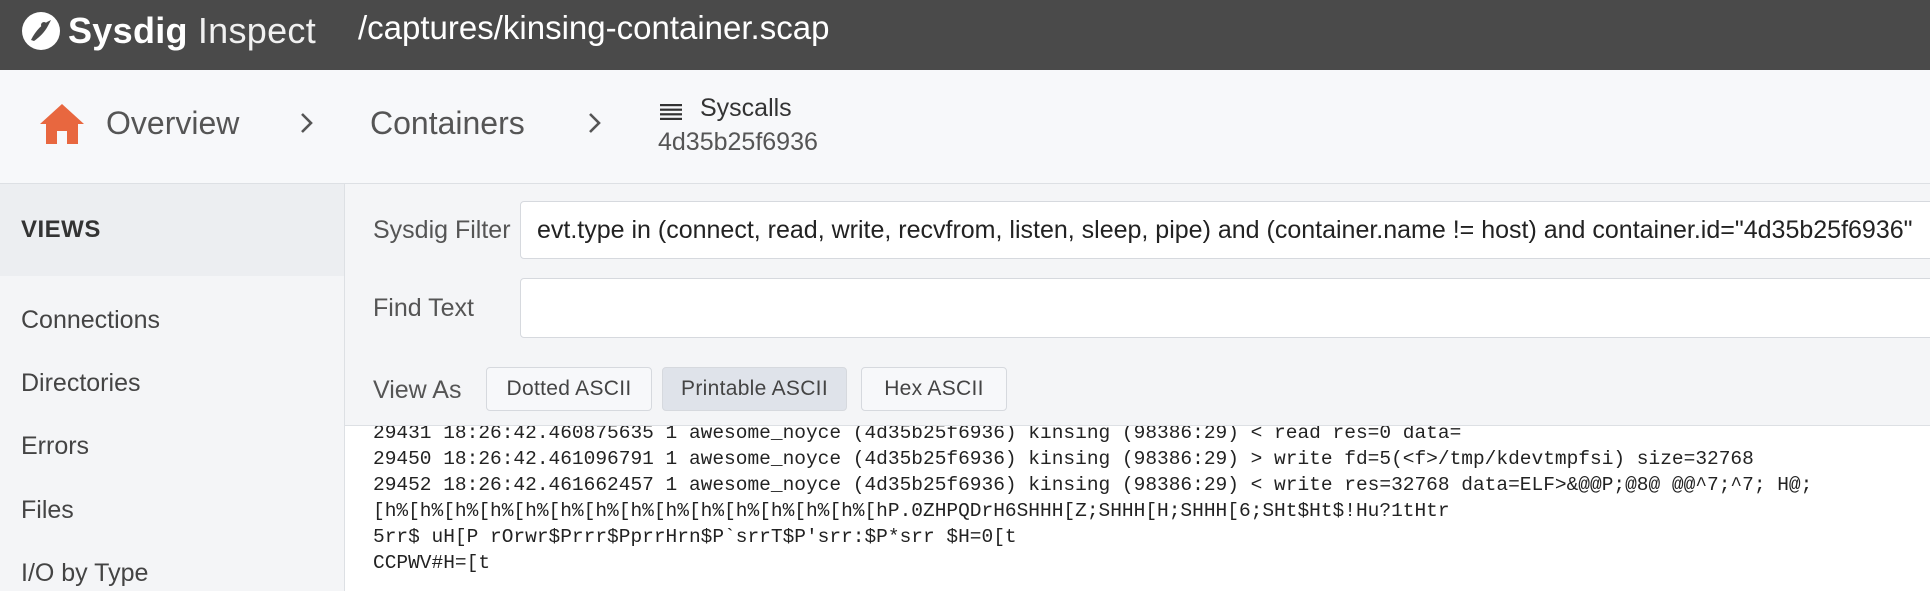  I want to click on breadcrumb-current-view: Syscalls, so click(746, 108).